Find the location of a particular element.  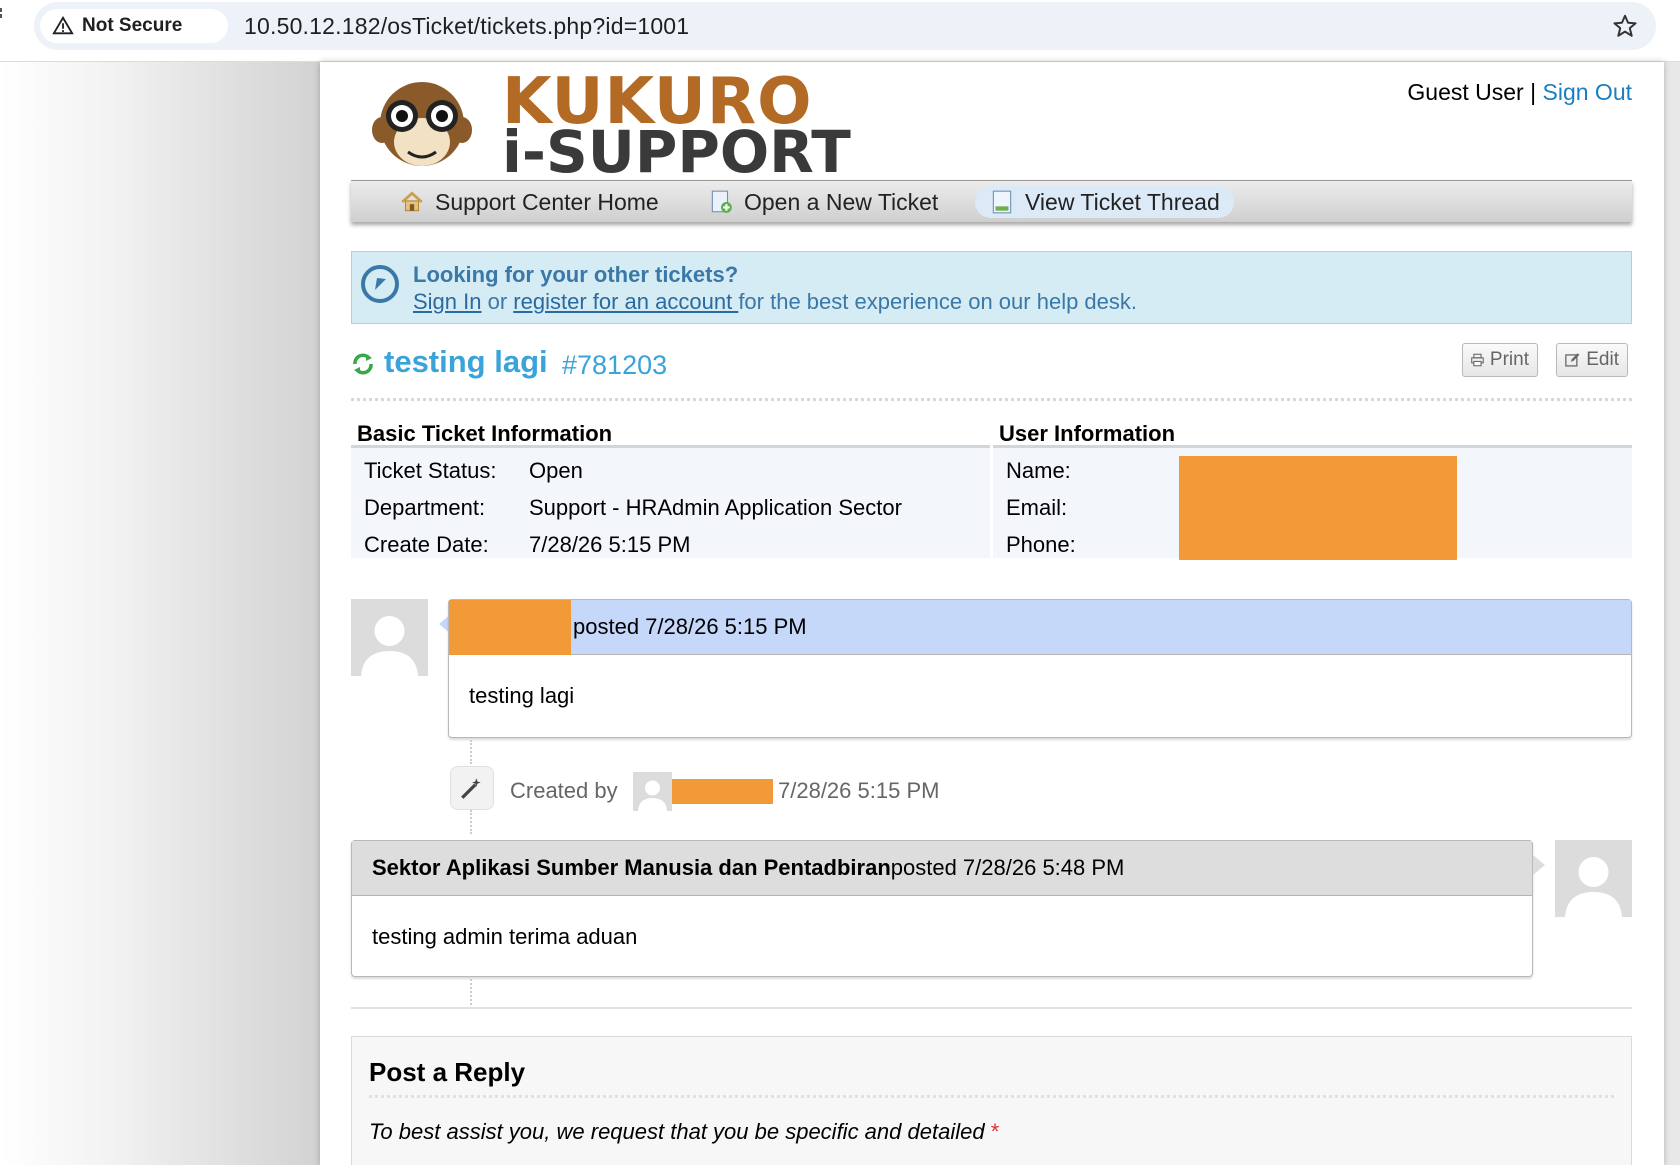

staff-avatar is located at coordinates (1593, 878).